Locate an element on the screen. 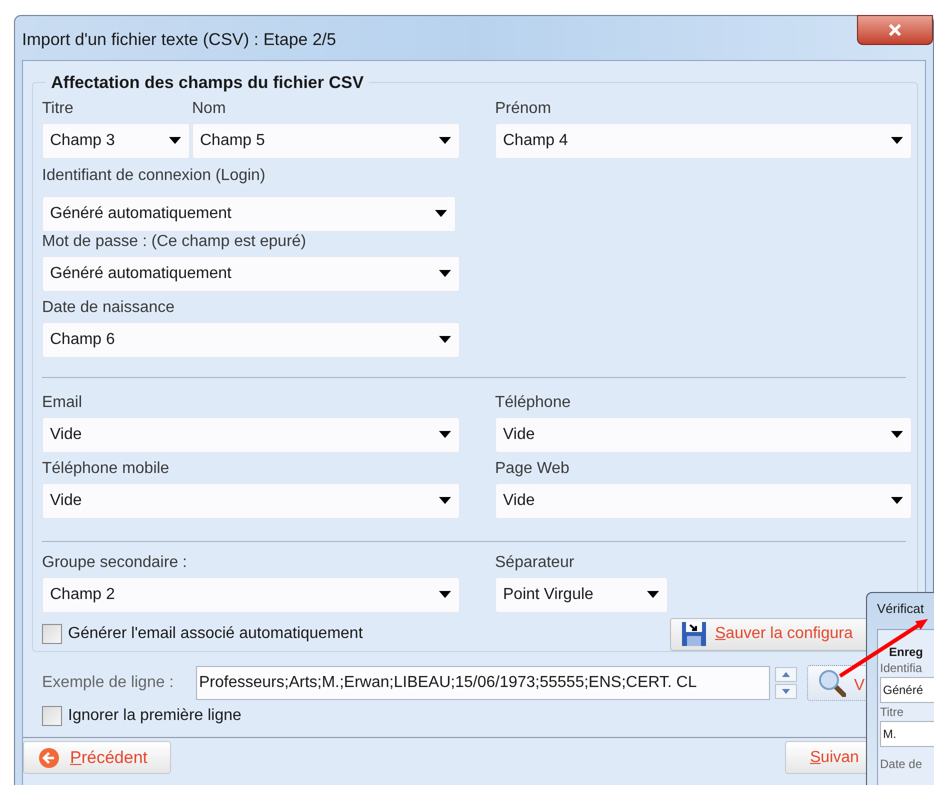  group-title: Affectation des champs du fichier CSV is located at coordinates (207, 83).